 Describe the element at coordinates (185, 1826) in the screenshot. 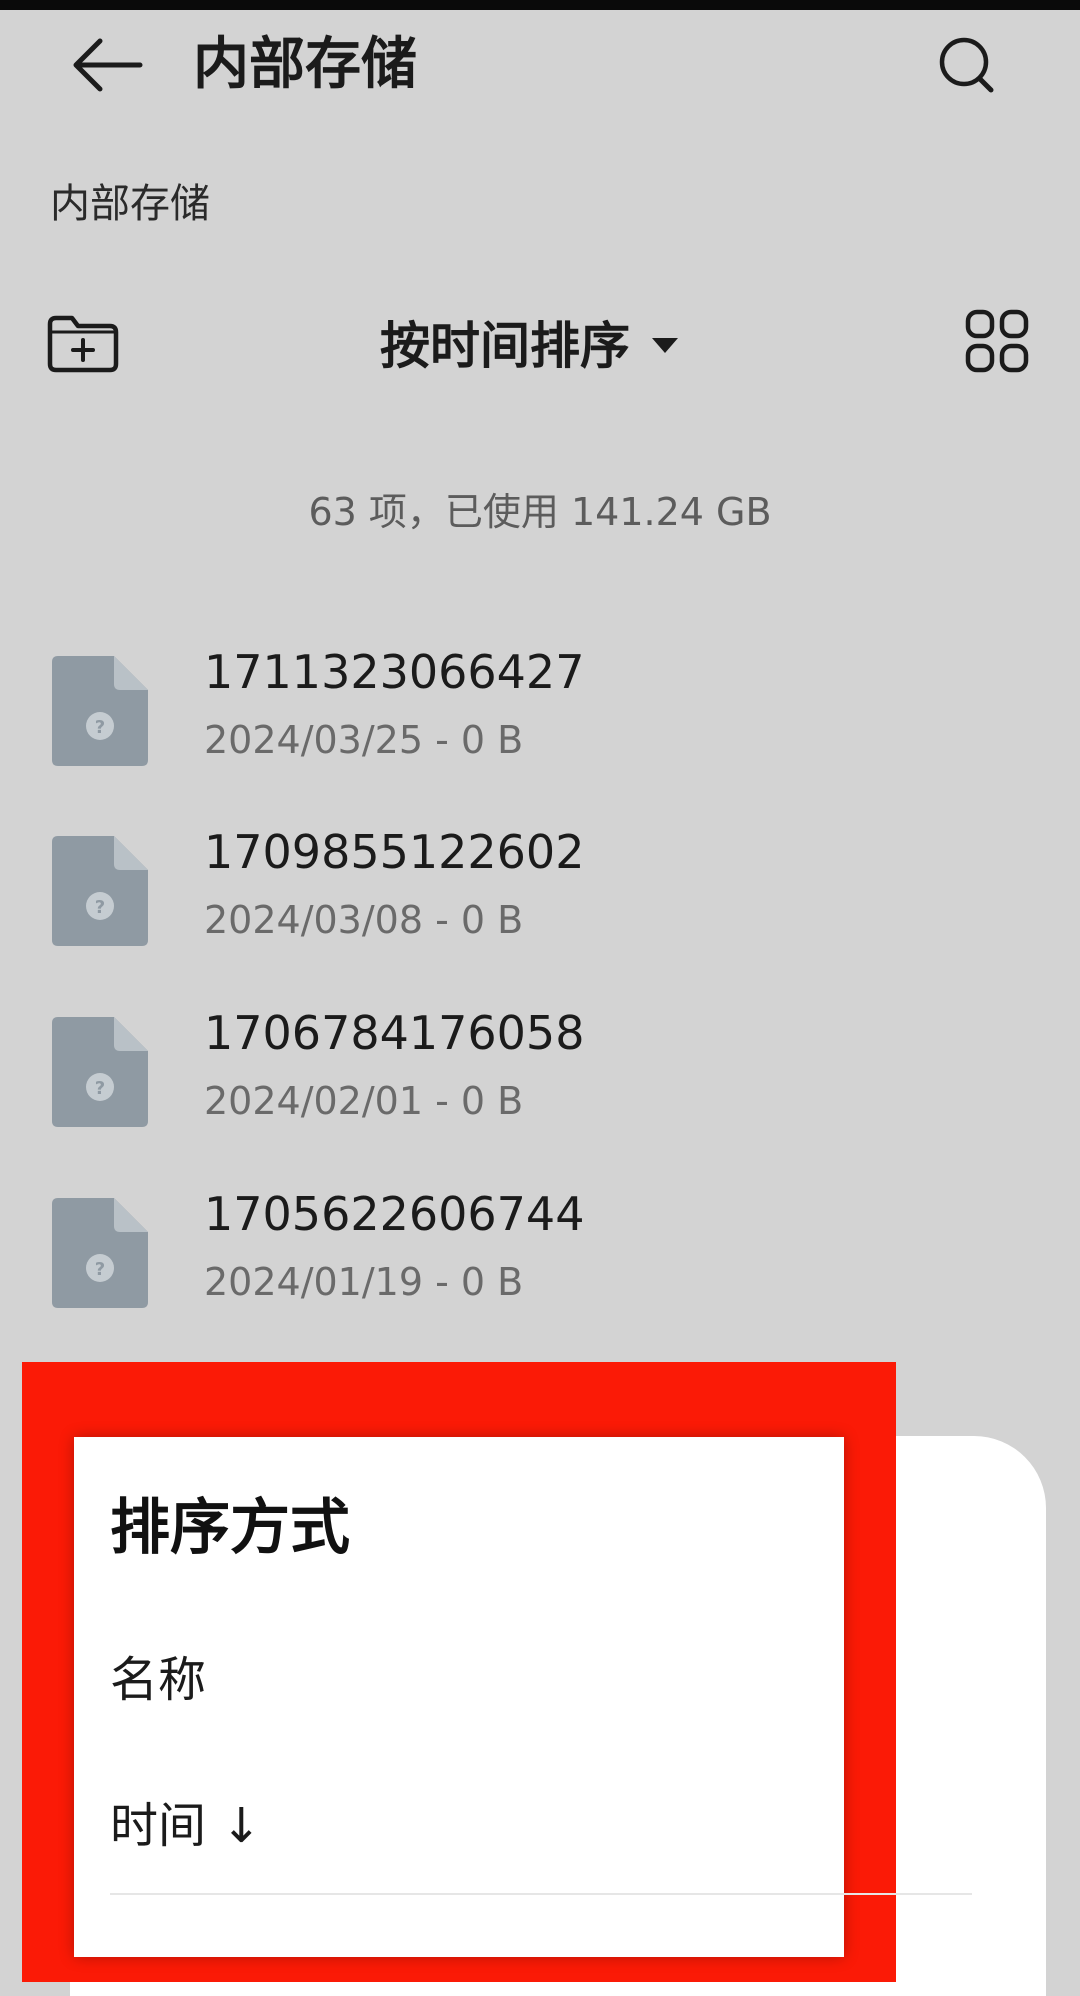

I see `sort-option-time: 时间 ↓` at that location.